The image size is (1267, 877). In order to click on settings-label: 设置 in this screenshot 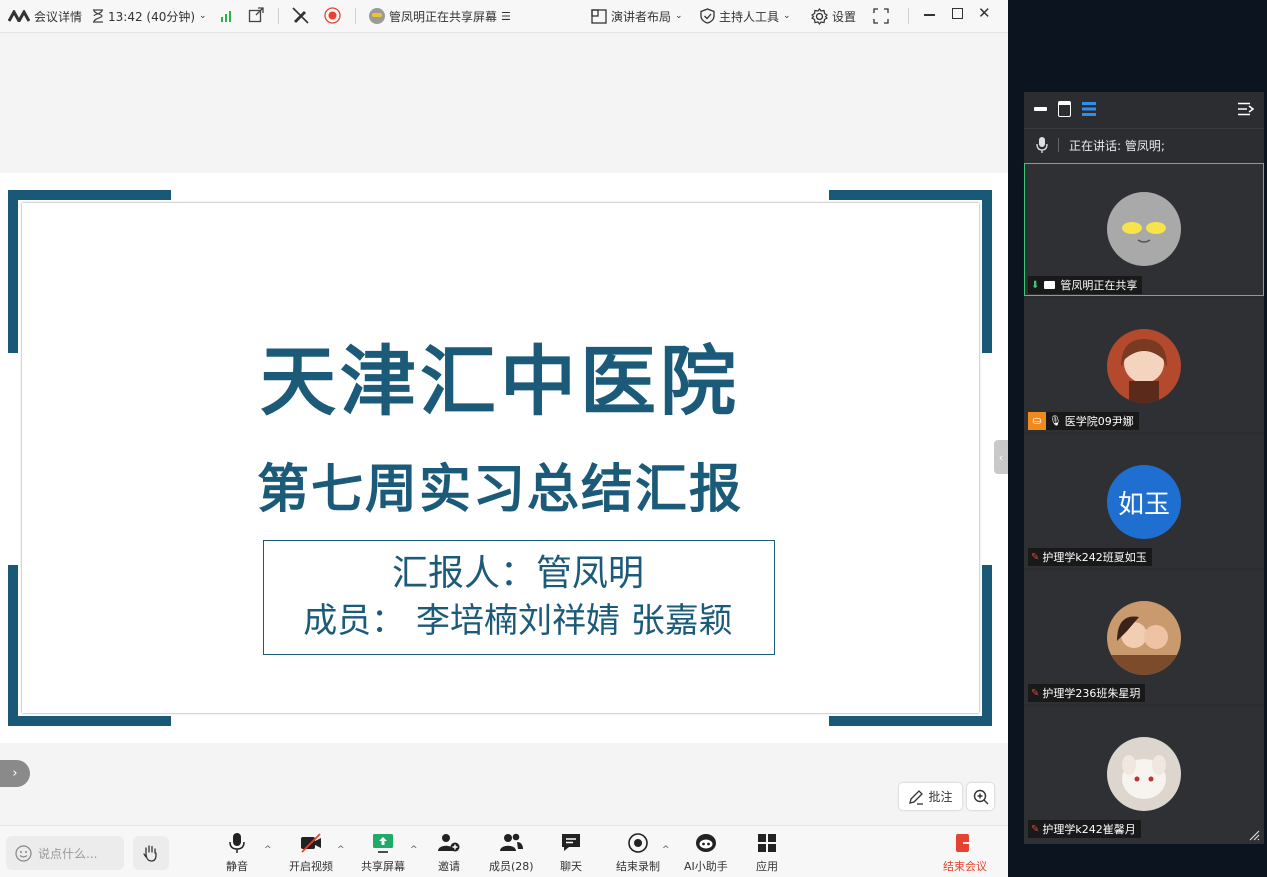, I will do `click(844, 16)`.